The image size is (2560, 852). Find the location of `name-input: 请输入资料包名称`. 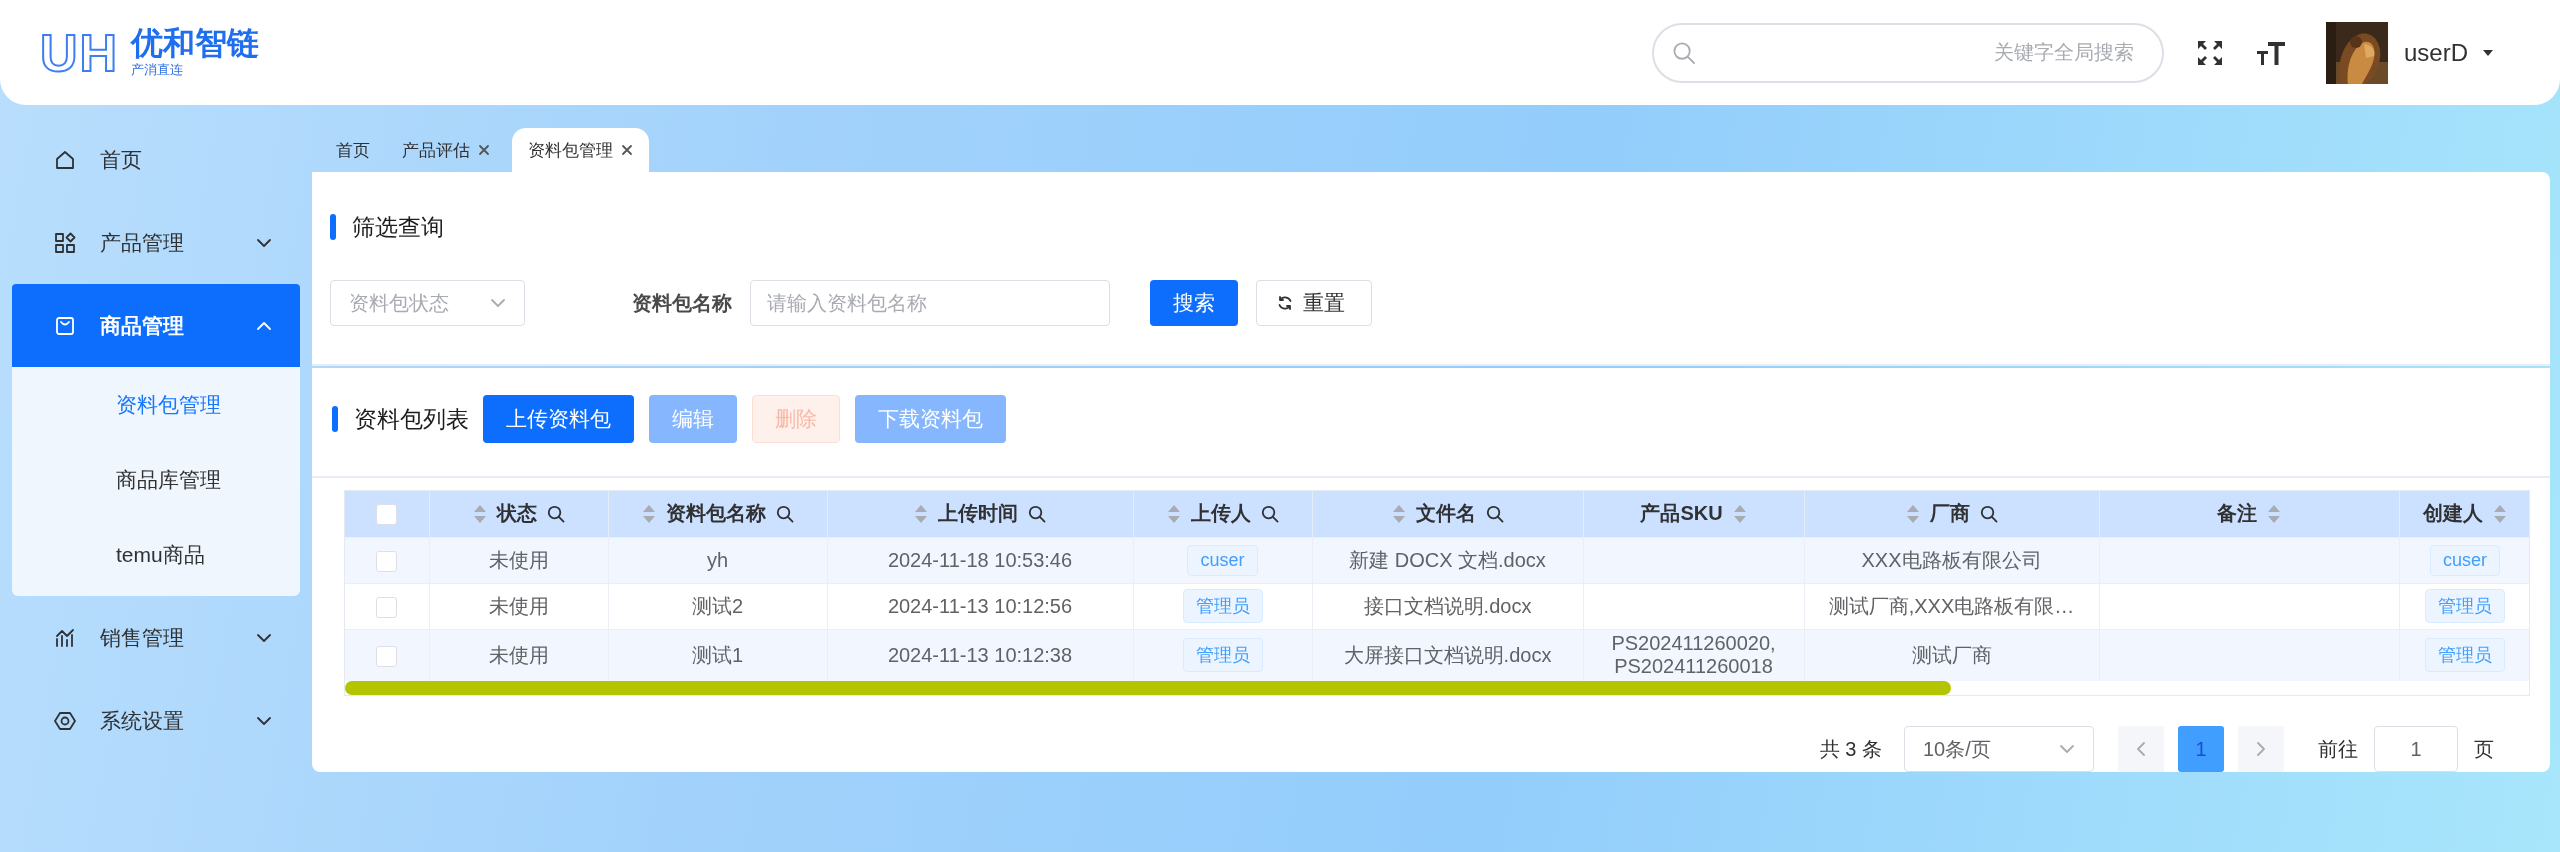

name-input: 请输入资料包名称 is located at coordinates (930, 303).